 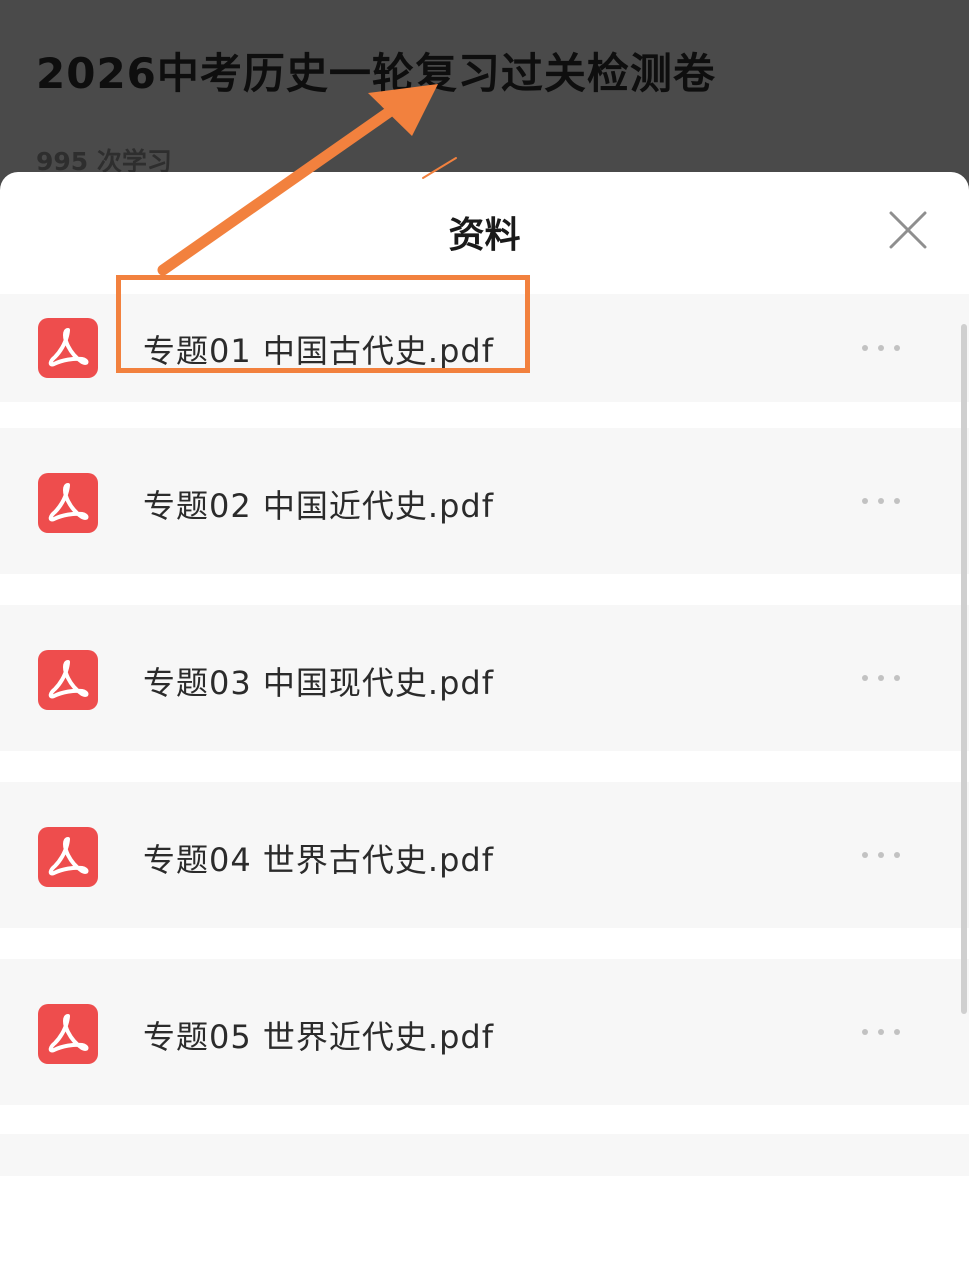 I want to click on scrollbar, so click(x=964, y=669).